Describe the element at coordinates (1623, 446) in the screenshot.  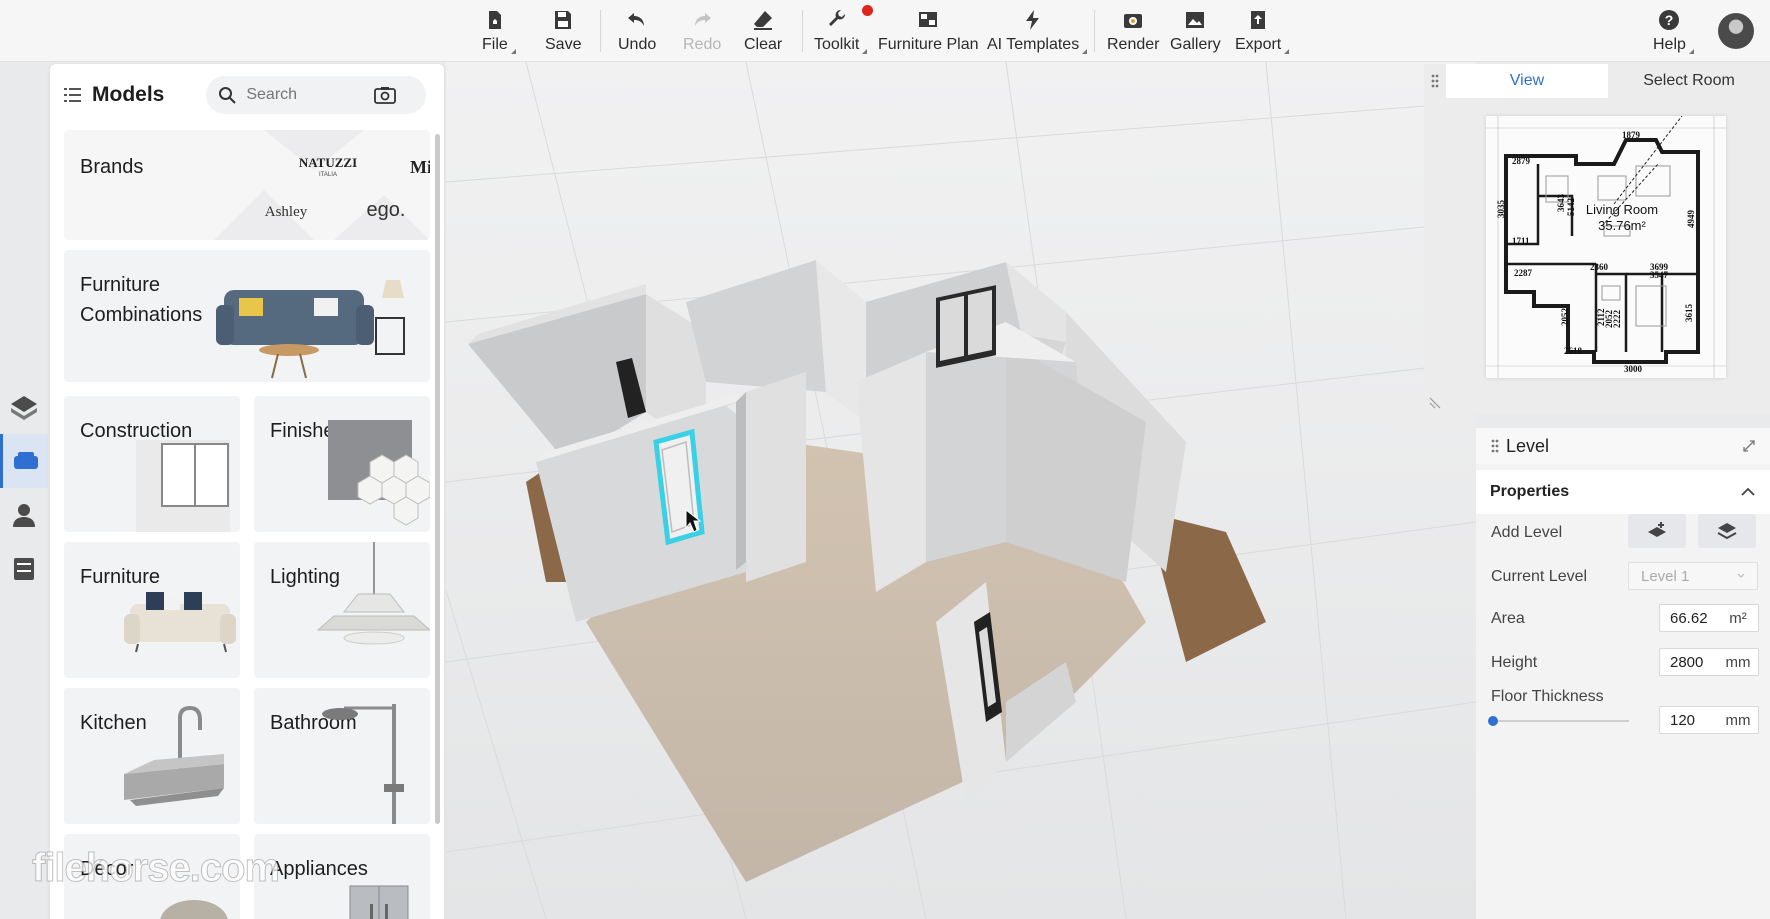
I see `level-panel-header: Level` at that location.